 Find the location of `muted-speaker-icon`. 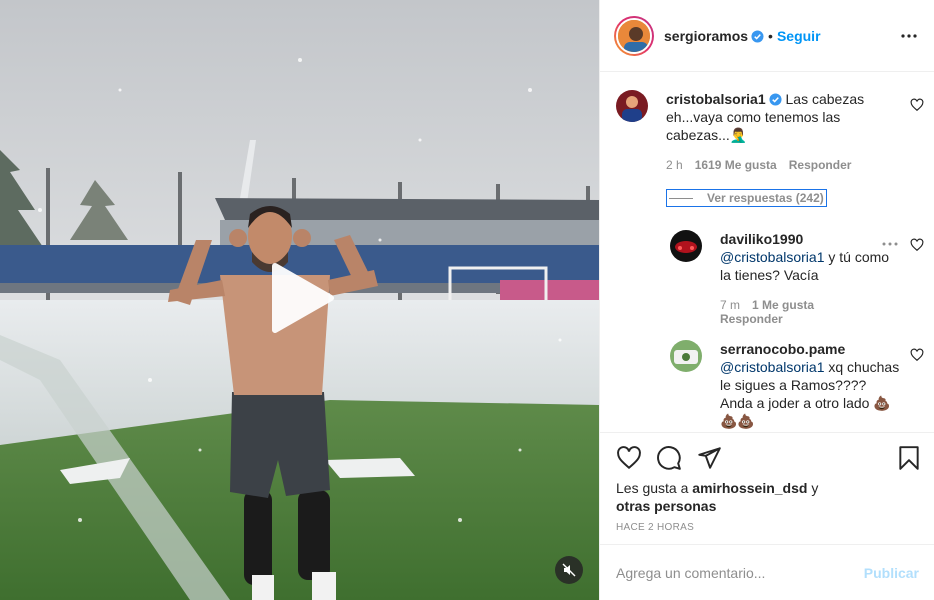

muted-speaker-icon is located at coordinates (569, 570).